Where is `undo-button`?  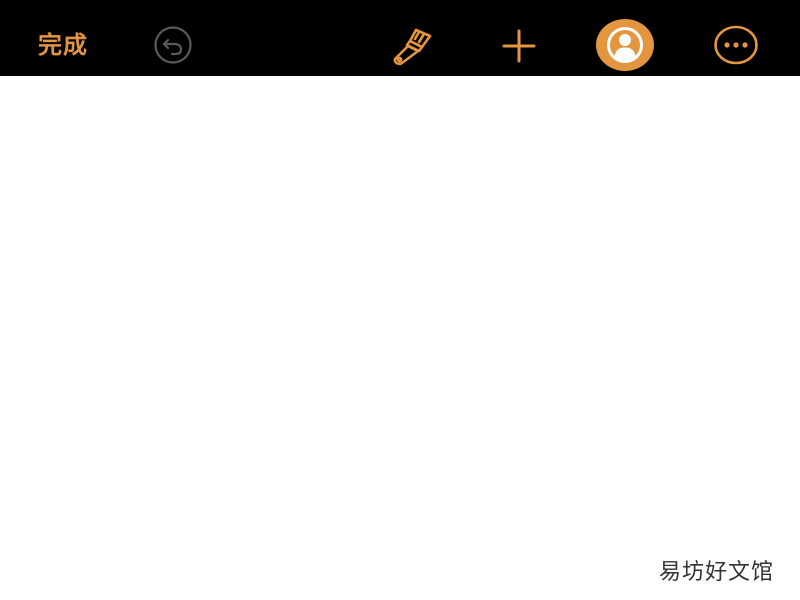
undo-button is located at coordinates (173, 45).